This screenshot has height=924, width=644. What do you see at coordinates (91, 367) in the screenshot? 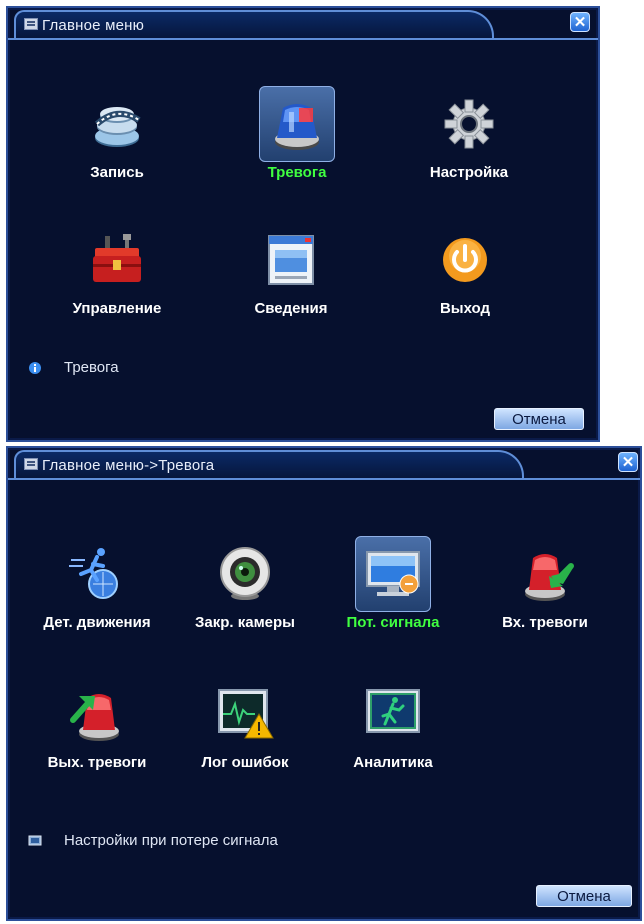
I see `hint-text: Тревога` at bounding box center [91, 367].